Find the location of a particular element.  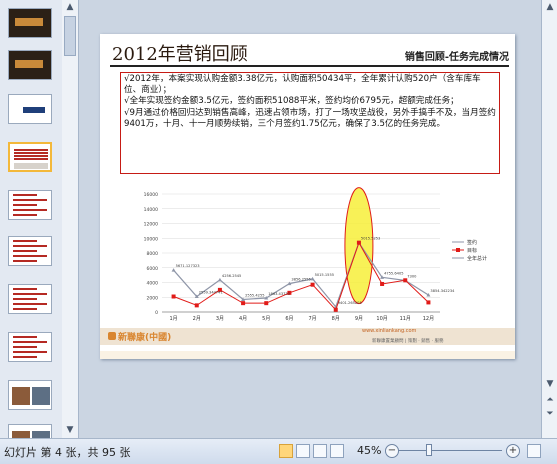

slide-thumbnail-pane is located at coordinates (31, 219).